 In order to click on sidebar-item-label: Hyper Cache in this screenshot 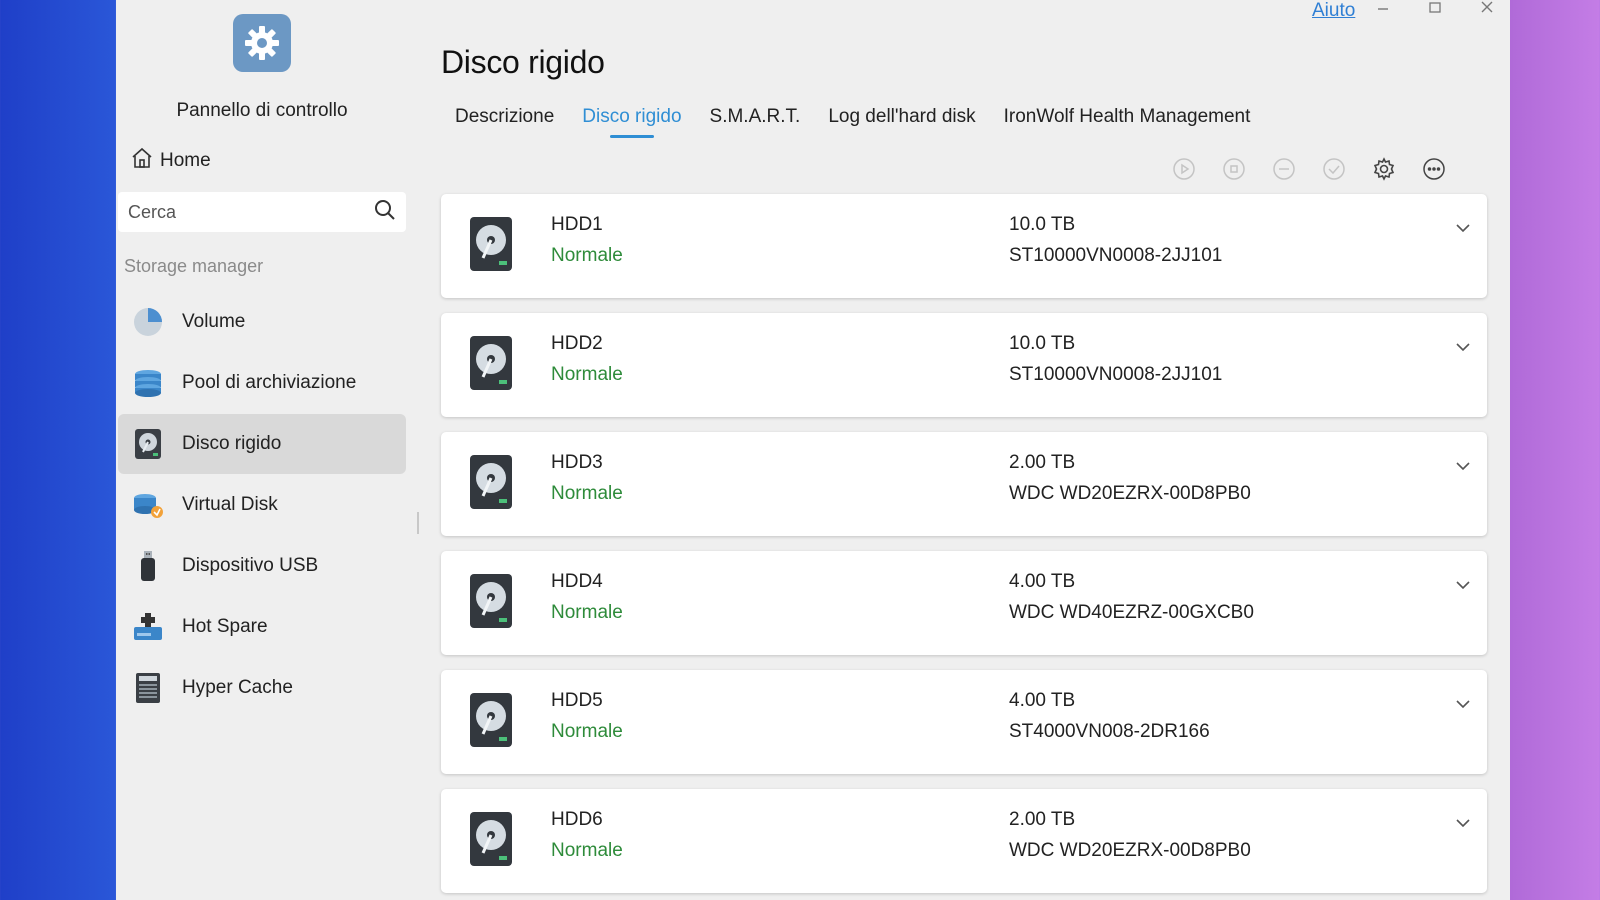, I will do `click(237, 687)`.